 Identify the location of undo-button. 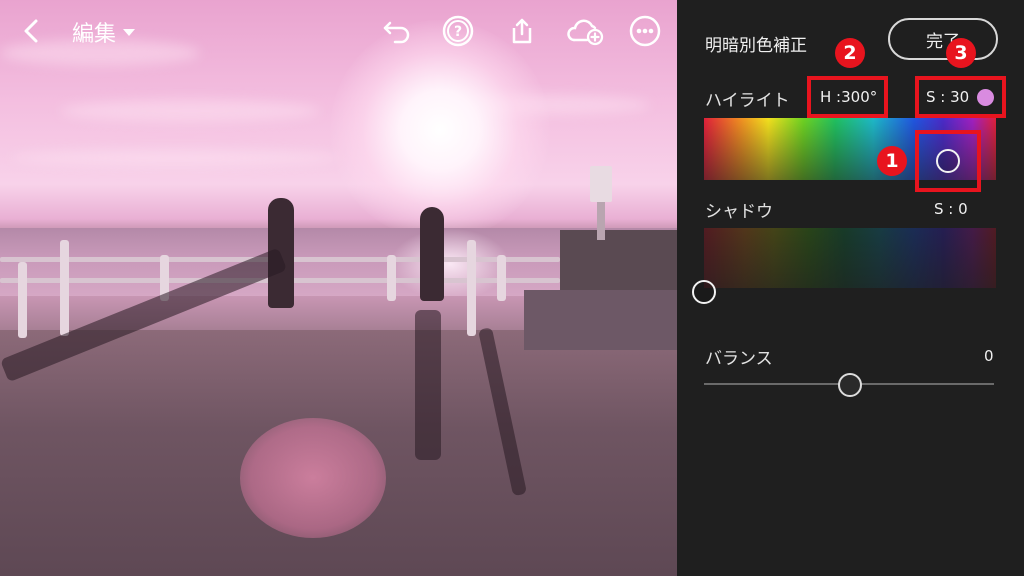
(397, 31).